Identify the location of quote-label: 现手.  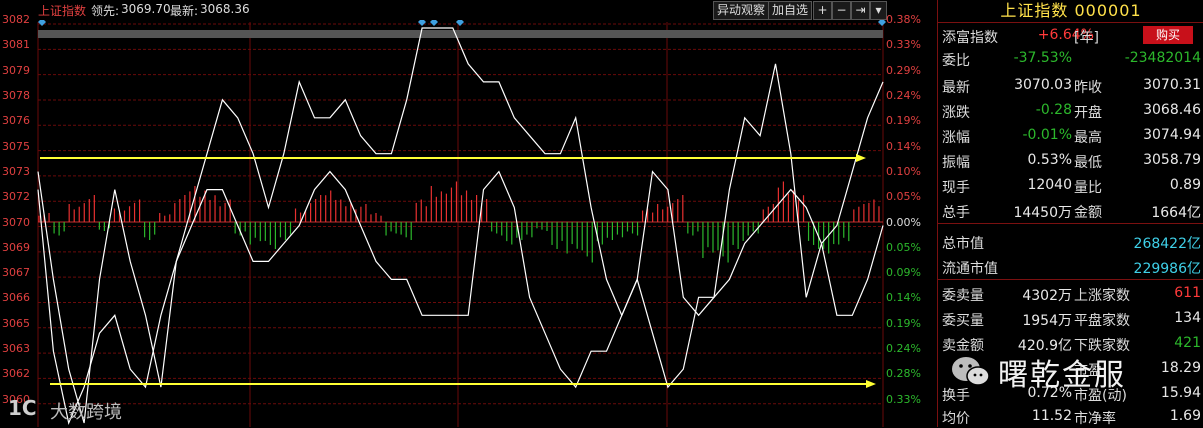
(956, 188).